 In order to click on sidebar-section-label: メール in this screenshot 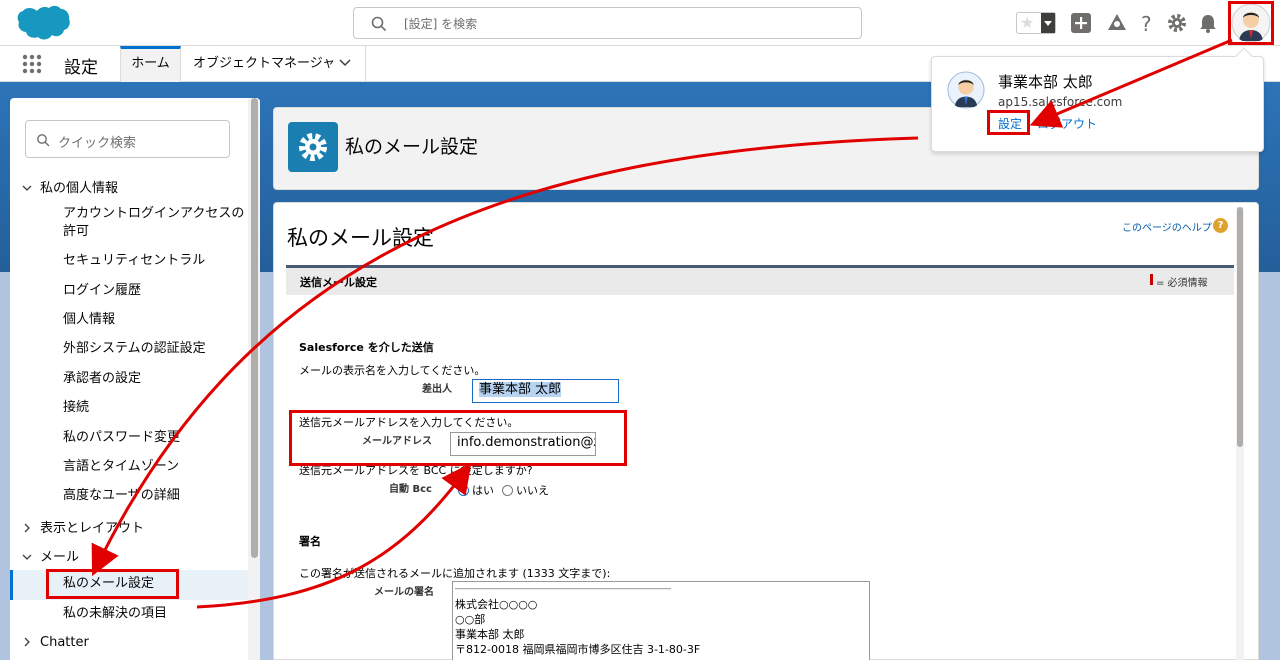, I will do `click(60, 557)`.